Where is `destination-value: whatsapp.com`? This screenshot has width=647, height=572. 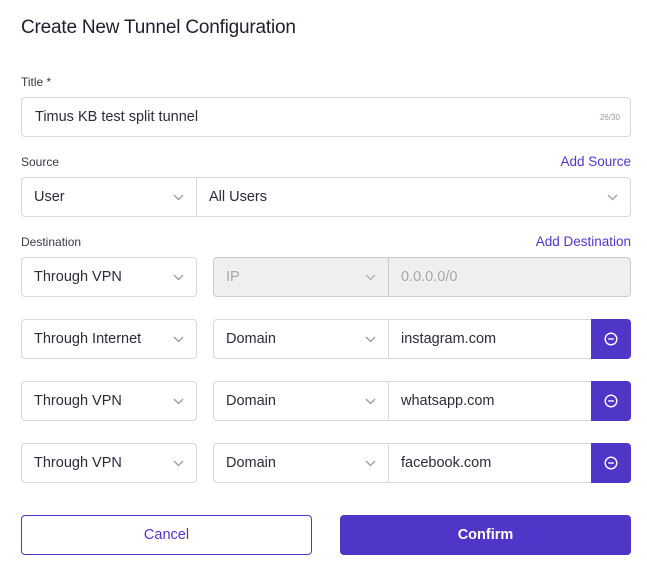 destination-value: whatsapp.com is located at coordinates (448, 401).